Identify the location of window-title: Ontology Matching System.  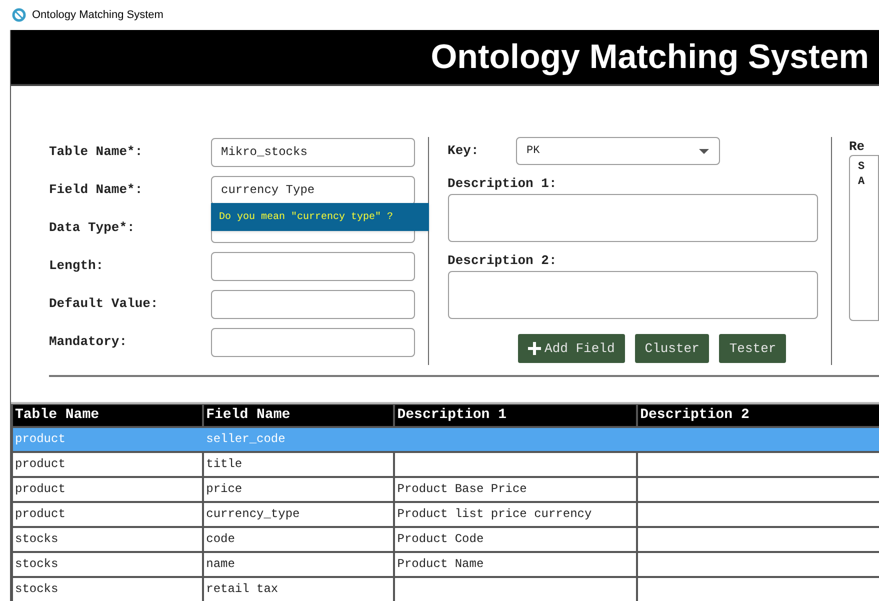
(98, 15).